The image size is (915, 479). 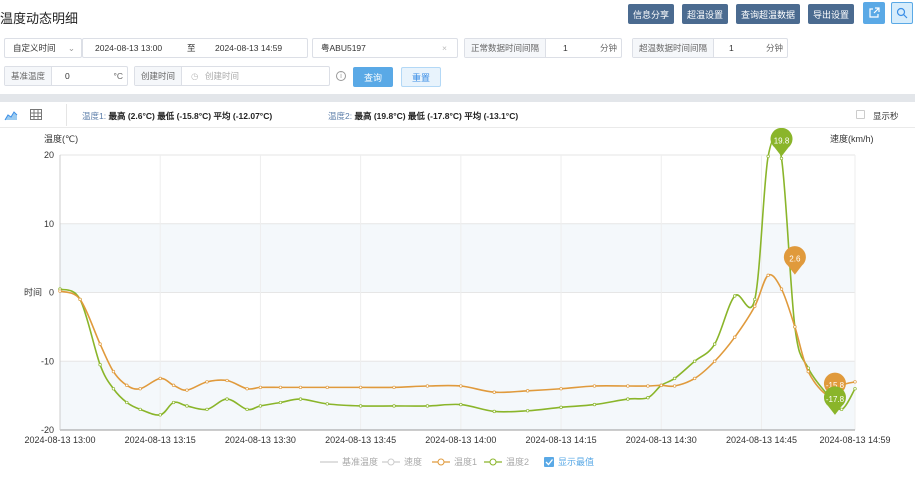 I want to click on external-link-button, so click(x=874, y=13).